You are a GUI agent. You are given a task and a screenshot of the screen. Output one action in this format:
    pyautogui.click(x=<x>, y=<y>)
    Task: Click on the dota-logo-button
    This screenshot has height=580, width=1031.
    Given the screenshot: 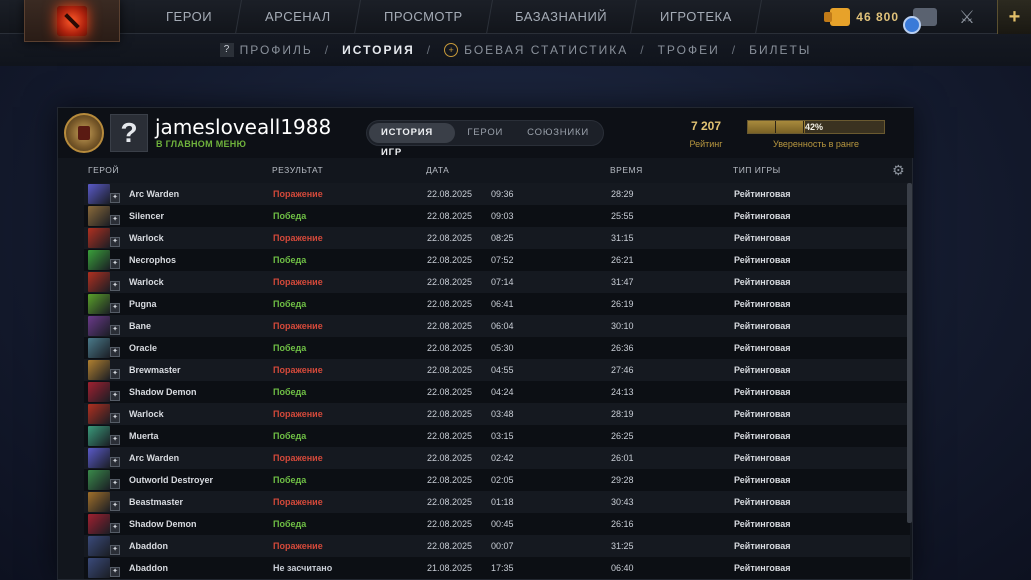 What is the action you would take?
    pyautogui.click(x=72, y=21)
    